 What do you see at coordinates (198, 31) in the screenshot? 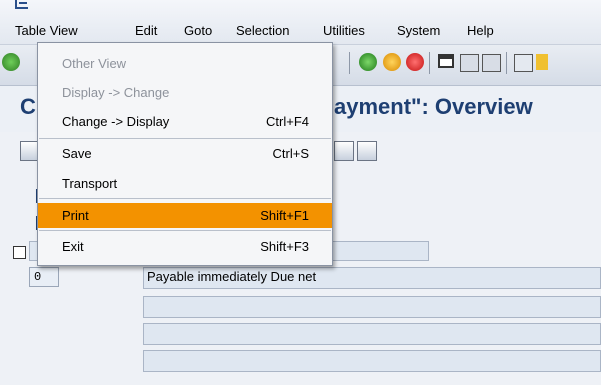
I see `menu-goto: Goto` at bounding box center [198, 31].